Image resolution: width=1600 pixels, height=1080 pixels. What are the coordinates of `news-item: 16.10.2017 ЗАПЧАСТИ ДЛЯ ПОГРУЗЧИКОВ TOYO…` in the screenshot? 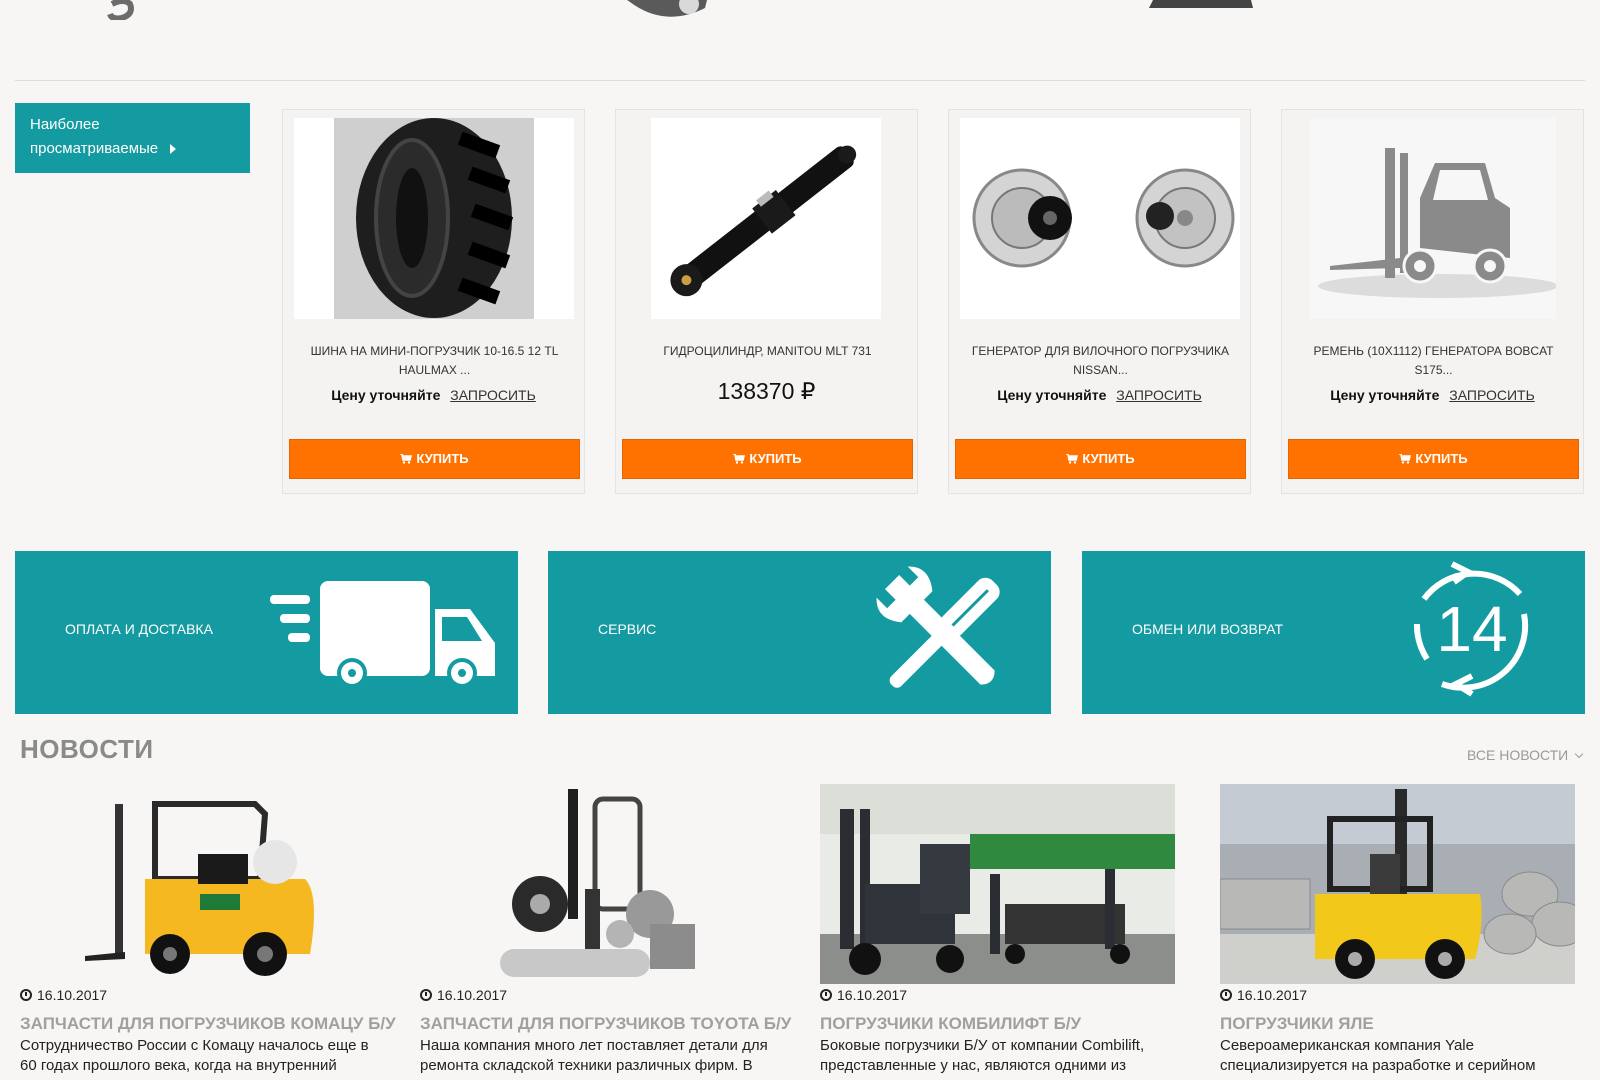 It's located at (605, 932).